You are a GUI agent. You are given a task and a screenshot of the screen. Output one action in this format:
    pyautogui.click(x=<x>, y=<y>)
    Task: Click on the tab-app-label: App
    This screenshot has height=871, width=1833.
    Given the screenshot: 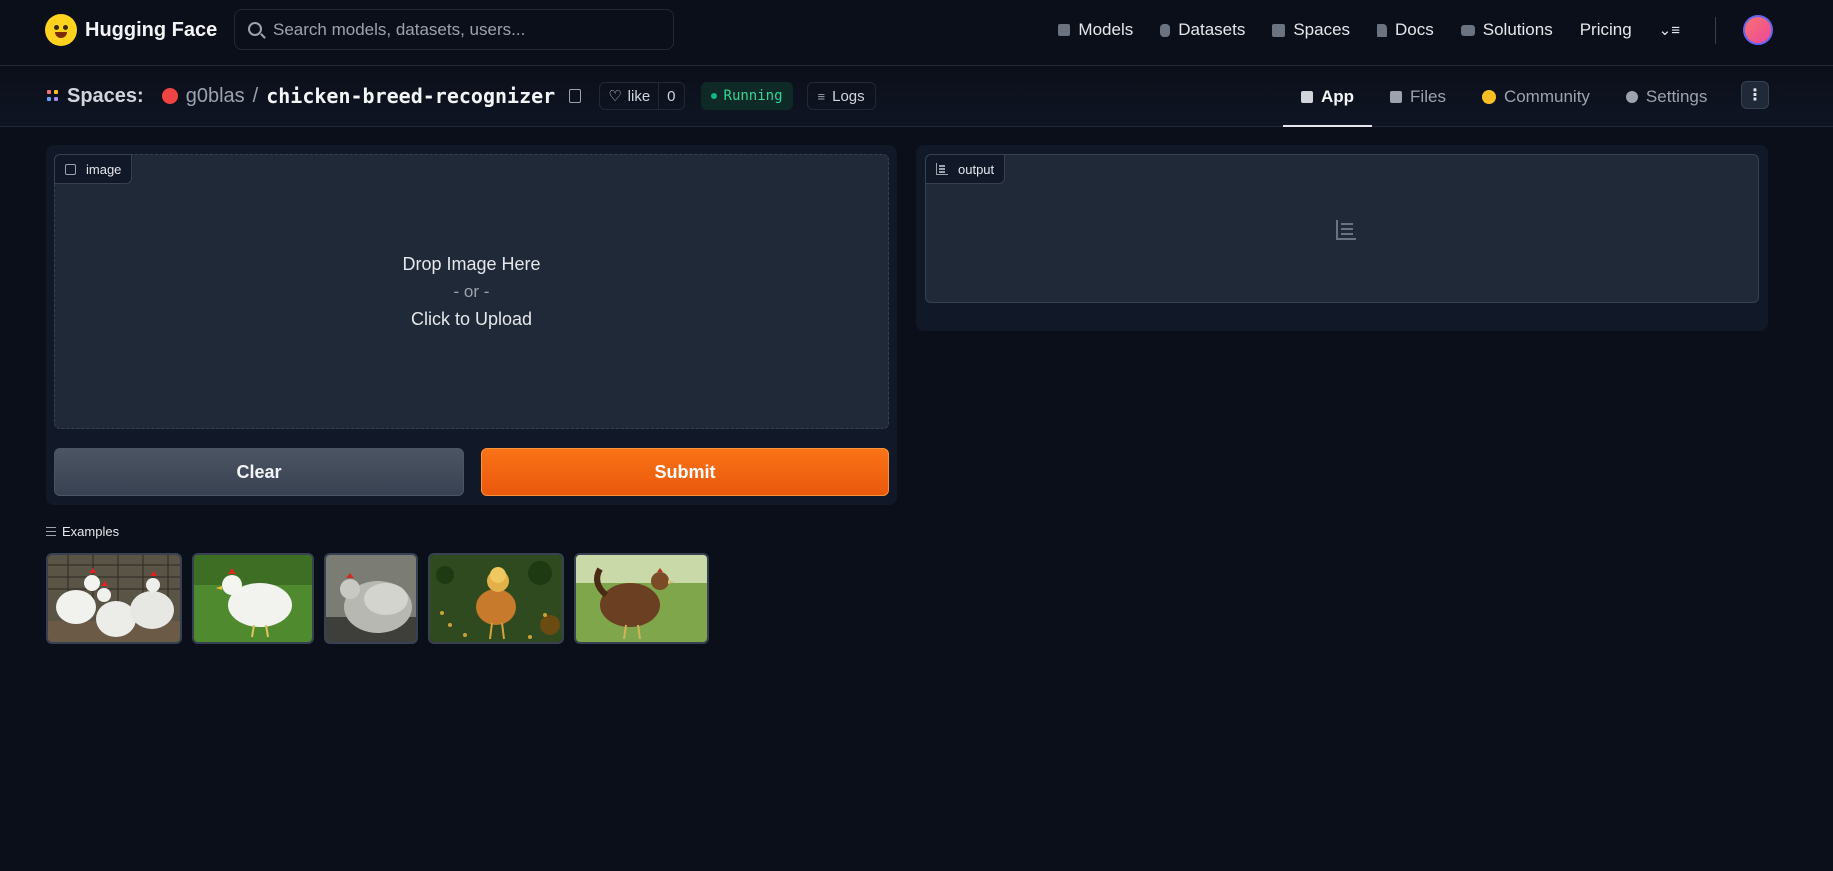 What is the action you would take?
    pyautogui.click(x=1338, y=96)
    